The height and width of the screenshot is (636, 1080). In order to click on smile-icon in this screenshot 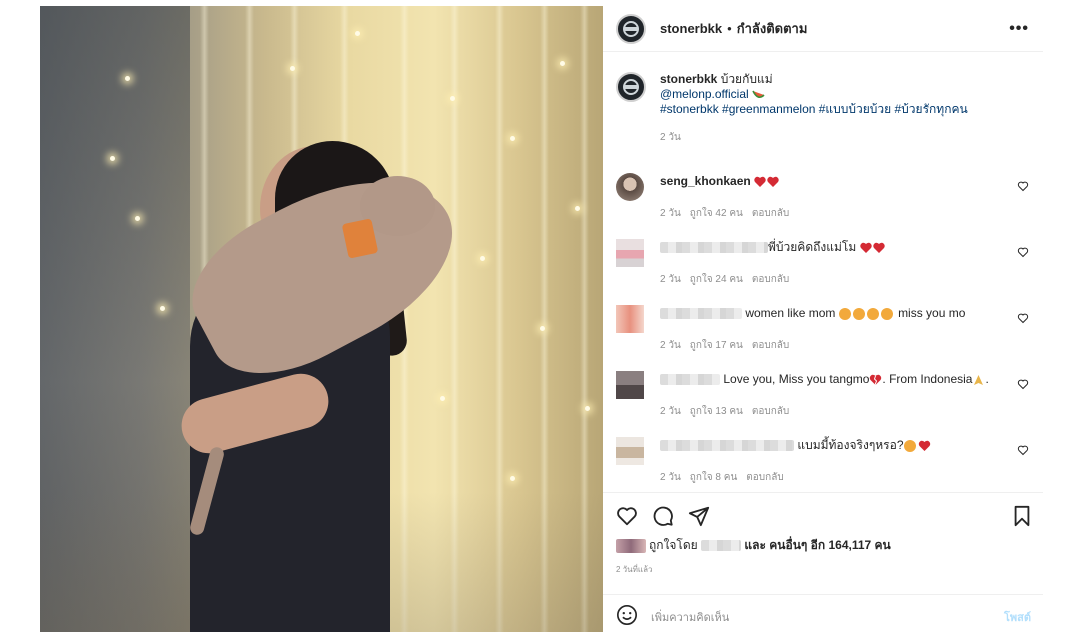, I will do `click(627, 615)`.